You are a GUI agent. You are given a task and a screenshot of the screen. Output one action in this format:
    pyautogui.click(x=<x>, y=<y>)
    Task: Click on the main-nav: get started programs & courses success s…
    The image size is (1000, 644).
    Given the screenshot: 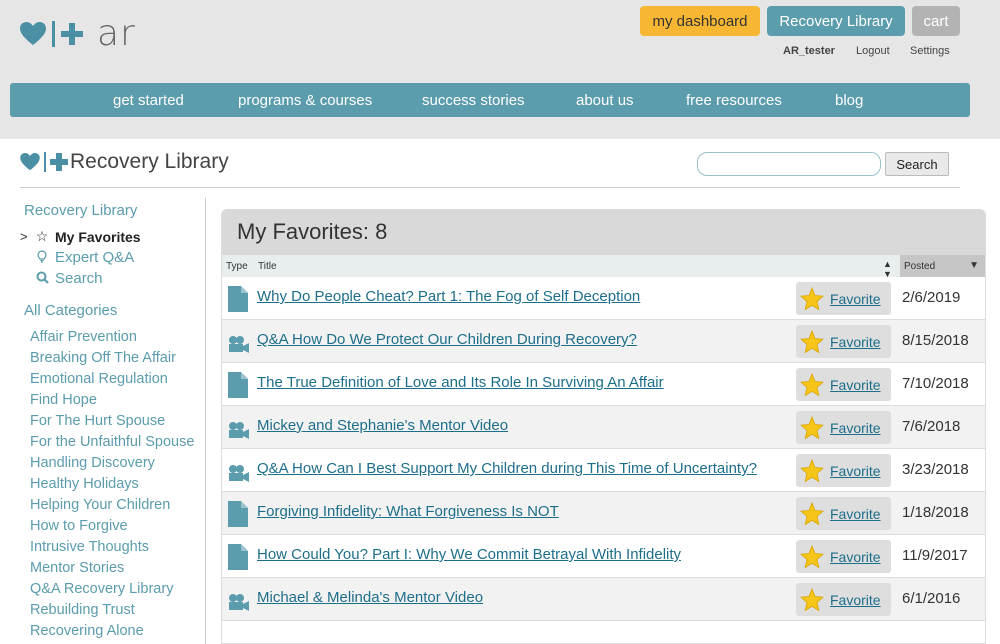 What is the action you would take?
    pyautogui.click(x=490, y=100)
    